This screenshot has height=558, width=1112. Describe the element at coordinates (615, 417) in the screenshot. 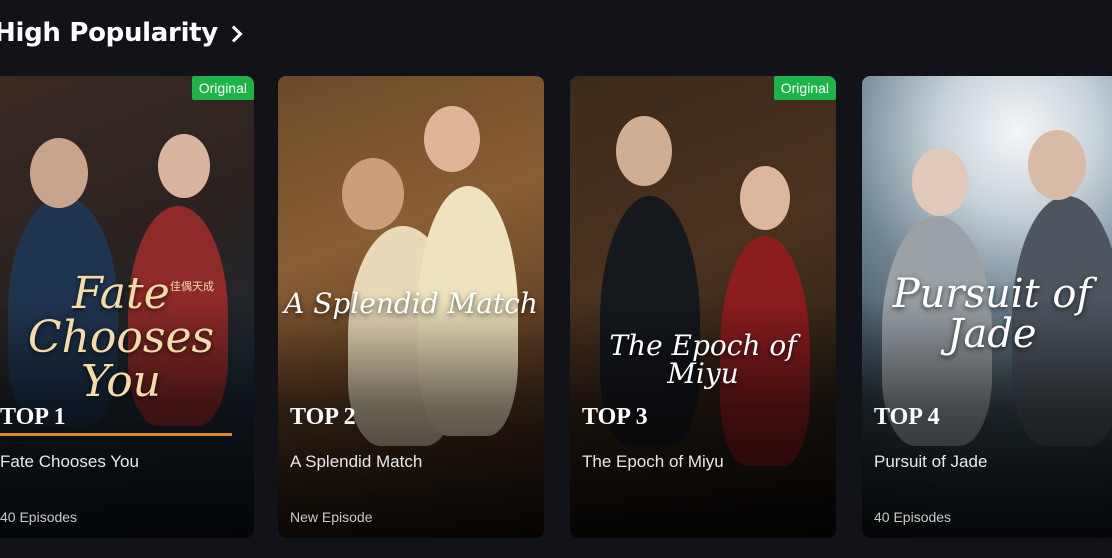

I see `rank-label: TOP 3` at that location.